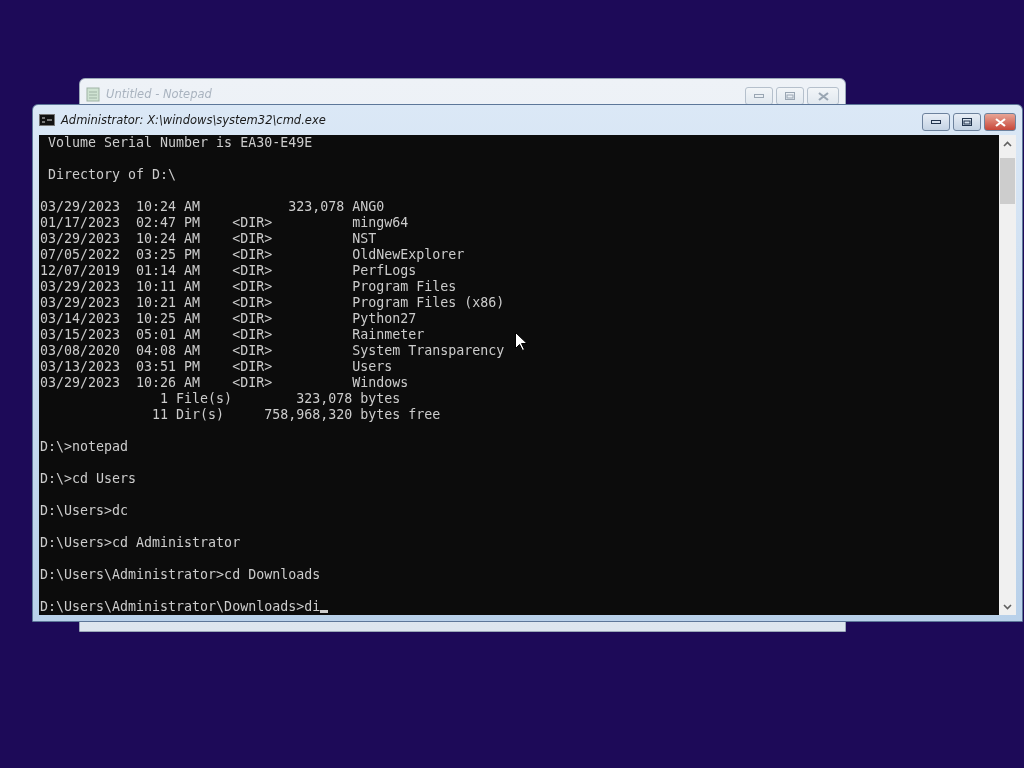 The height and width of the screenshot is (768, 1024). I want to click on maximize-button, so click(967, 122).